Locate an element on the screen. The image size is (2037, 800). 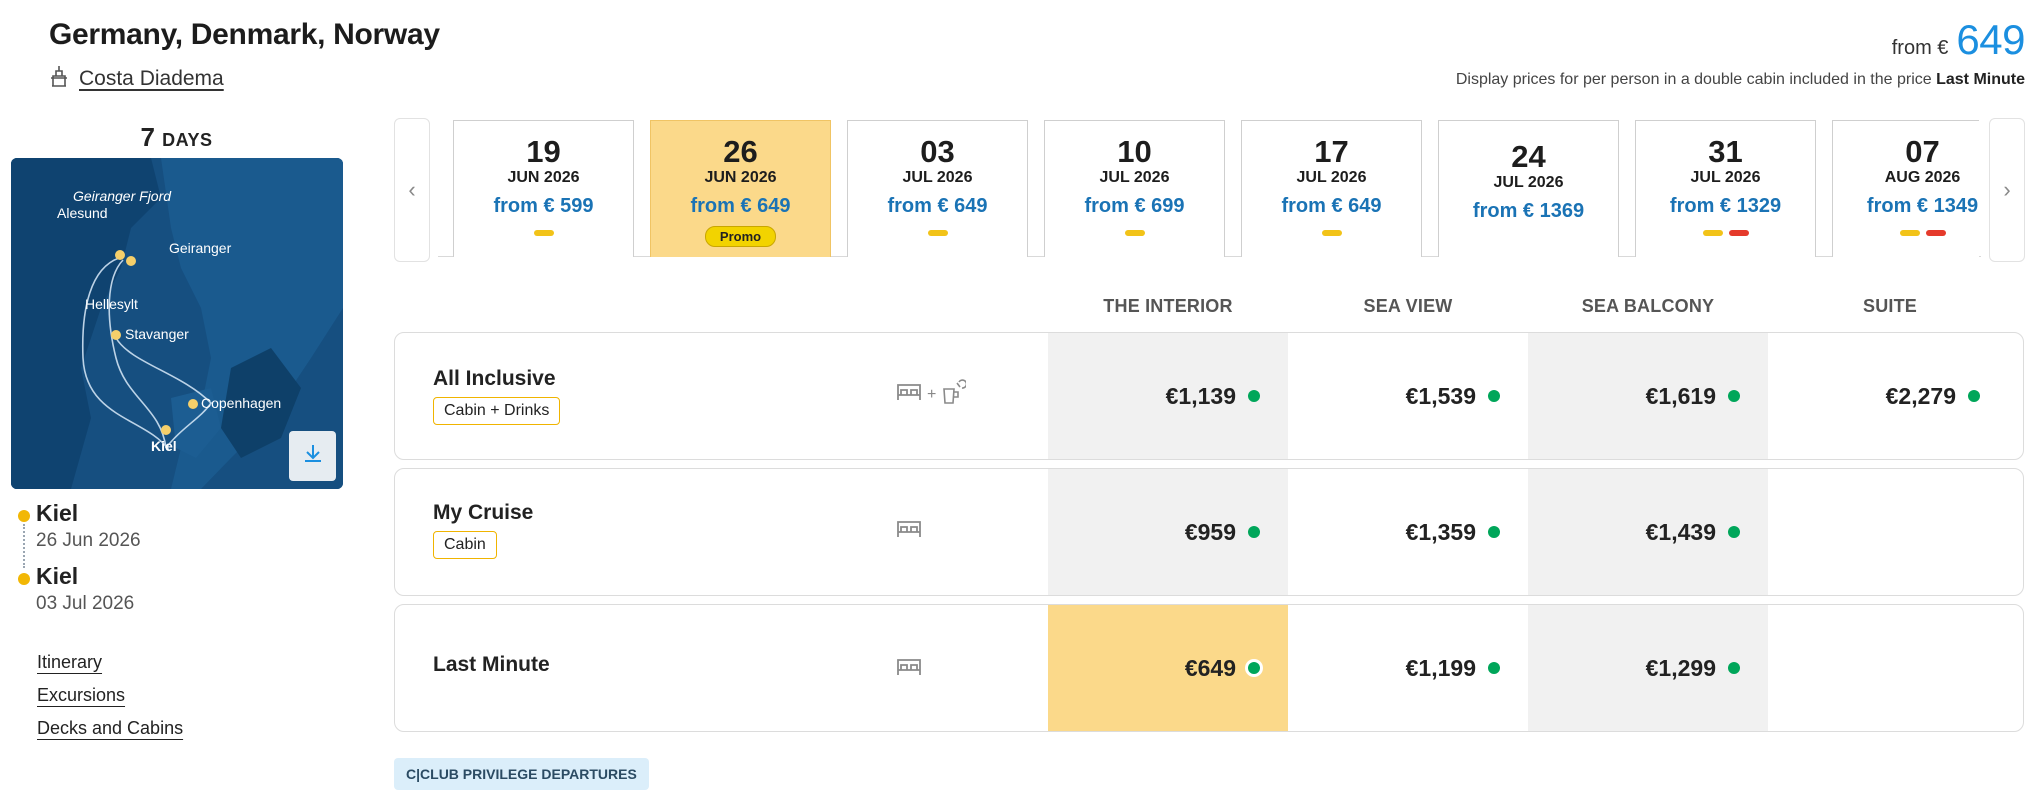
drinks-icon is located at coordinates (954, 394).